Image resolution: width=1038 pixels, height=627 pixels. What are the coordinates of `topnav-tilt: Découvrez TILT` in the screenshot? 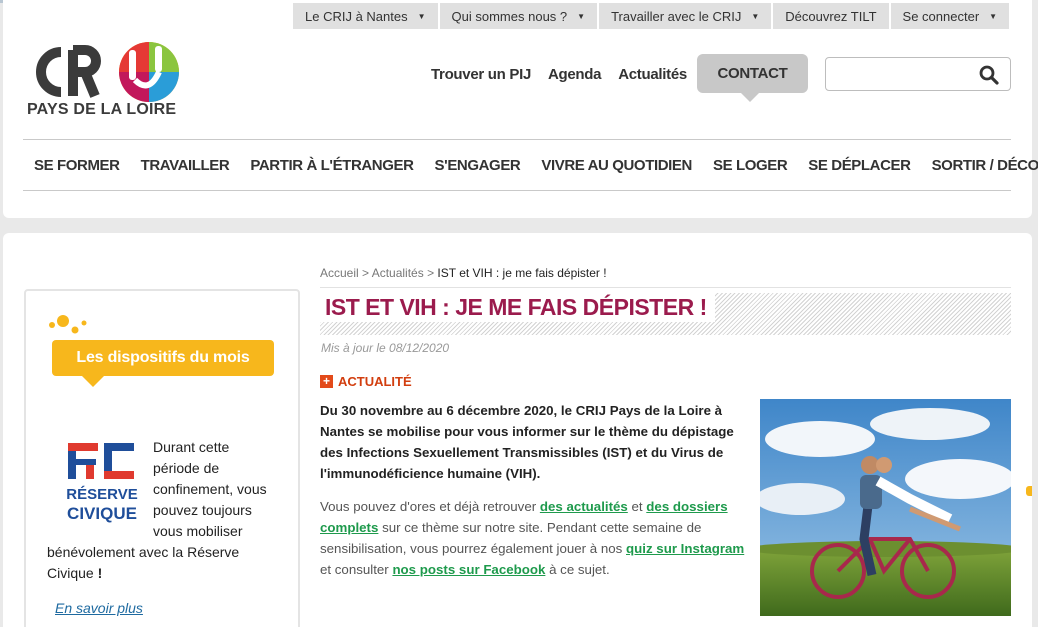 It's located at (831, 16).